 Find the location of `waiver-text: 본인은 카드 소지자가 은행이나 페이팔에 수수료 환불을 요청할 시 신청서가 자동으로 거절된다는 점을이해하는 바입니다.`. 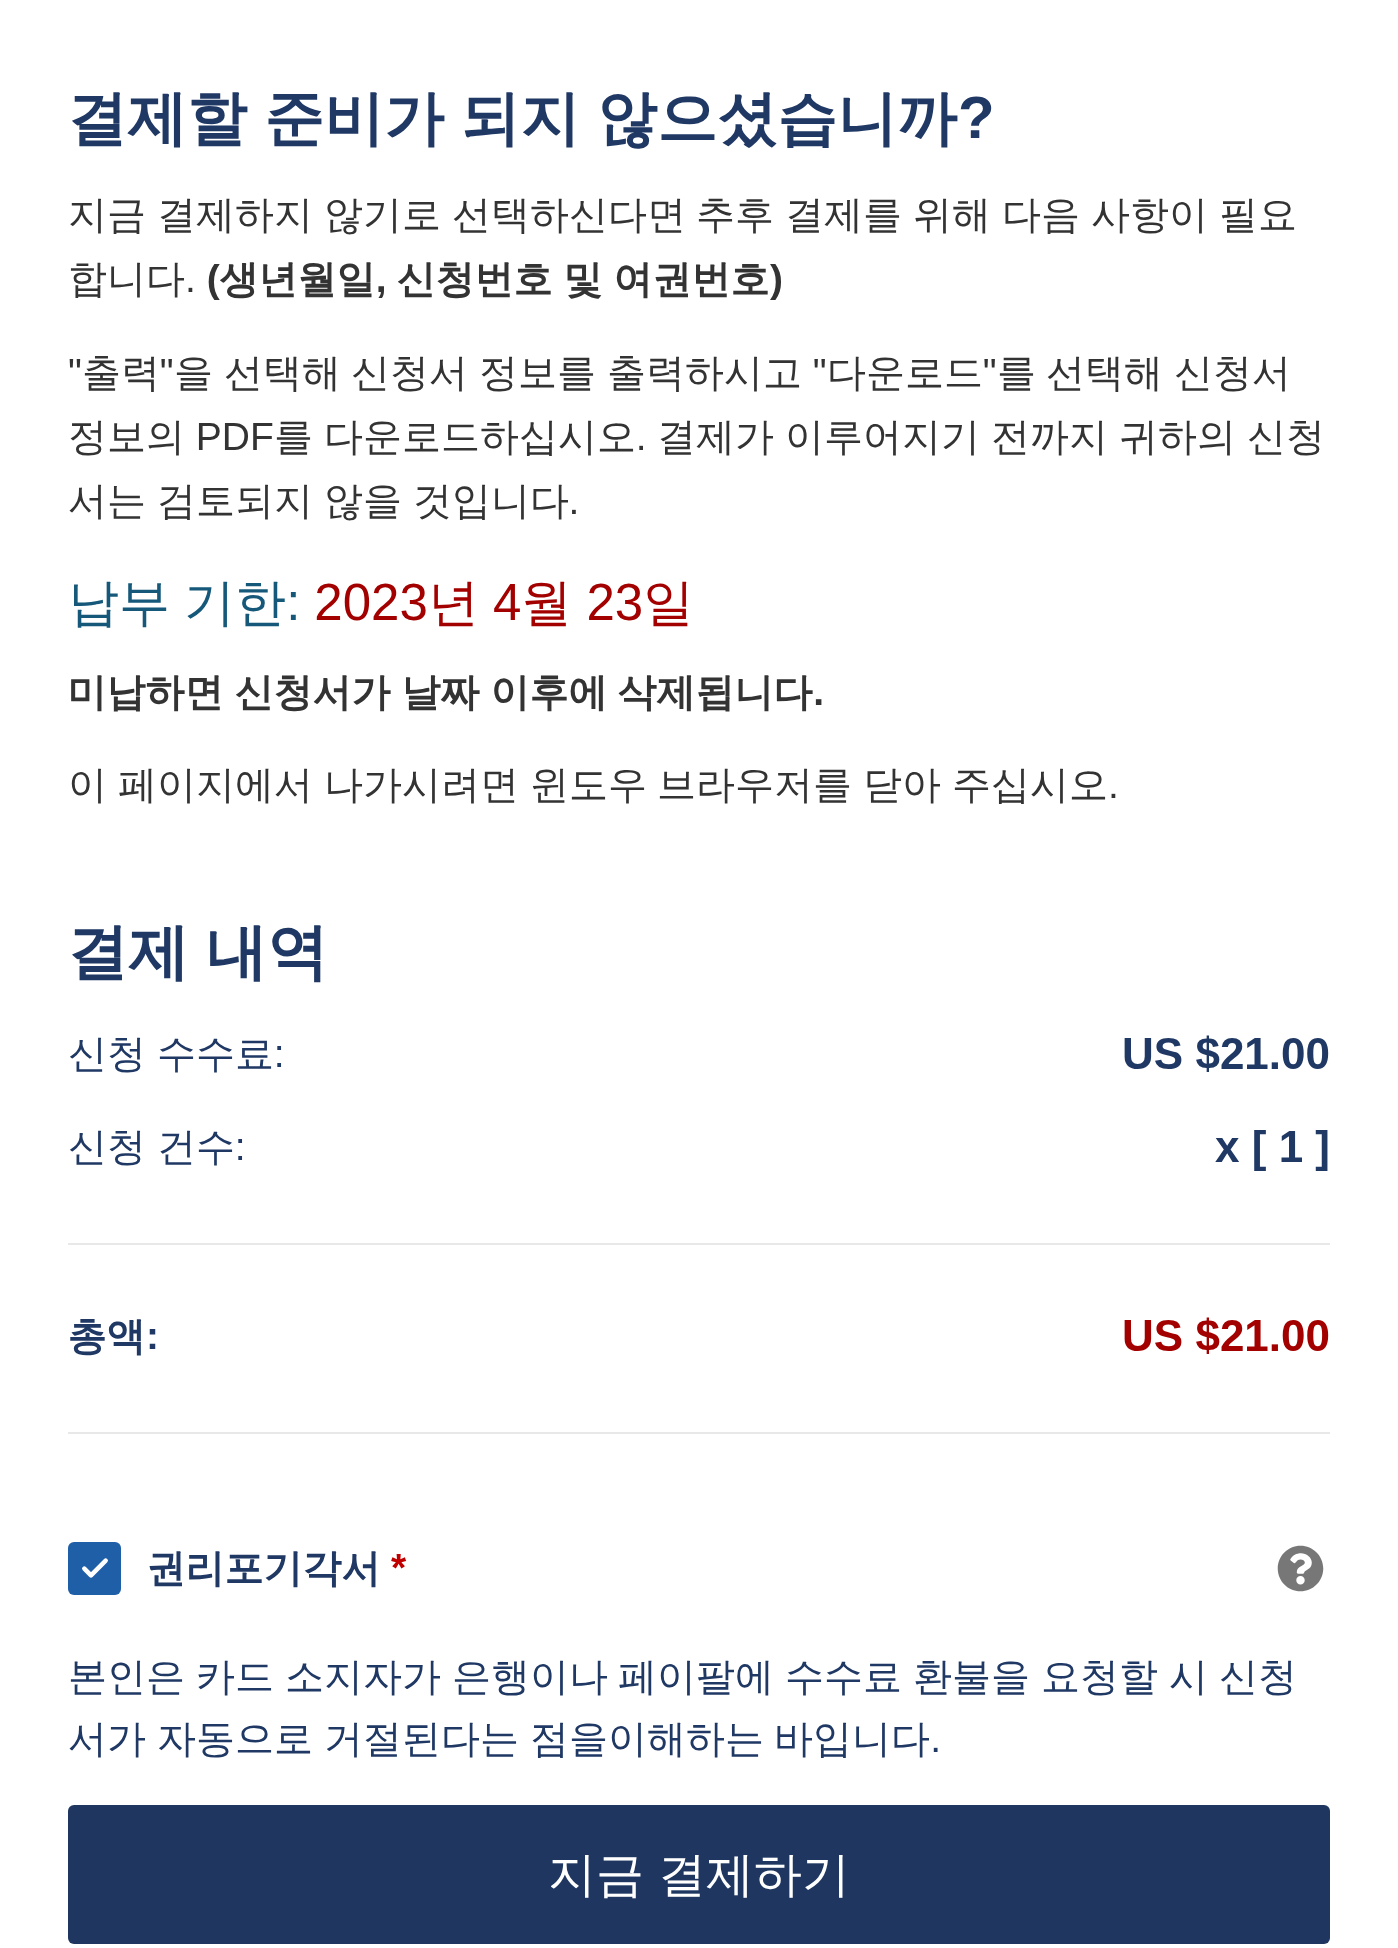

waiver-text: 본인은 카드 소지자가 은행이나 페이팔에 수수료 환불을 요청할 시 신청서가 자동으로 거절된다는 점을이해하는 바입니다. is located at coordinates (683, 1708).